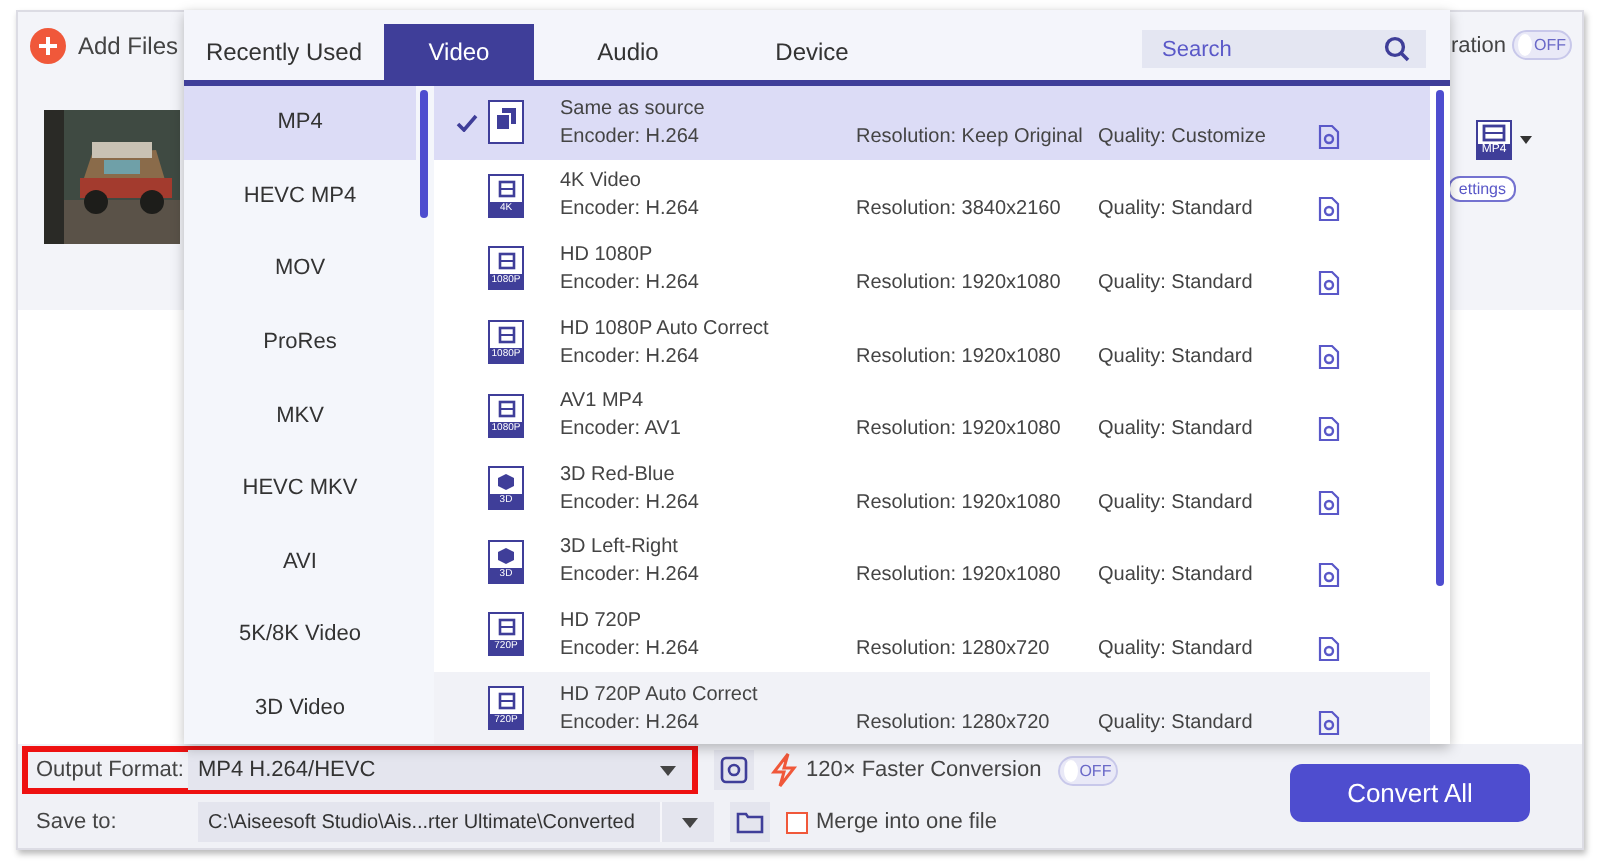 Image resolution: width=1600 pixels, height=866 pixels. Describe the element at coordinates (300, 342) in the screenshot. I see `format-category: ProRes` at that location.